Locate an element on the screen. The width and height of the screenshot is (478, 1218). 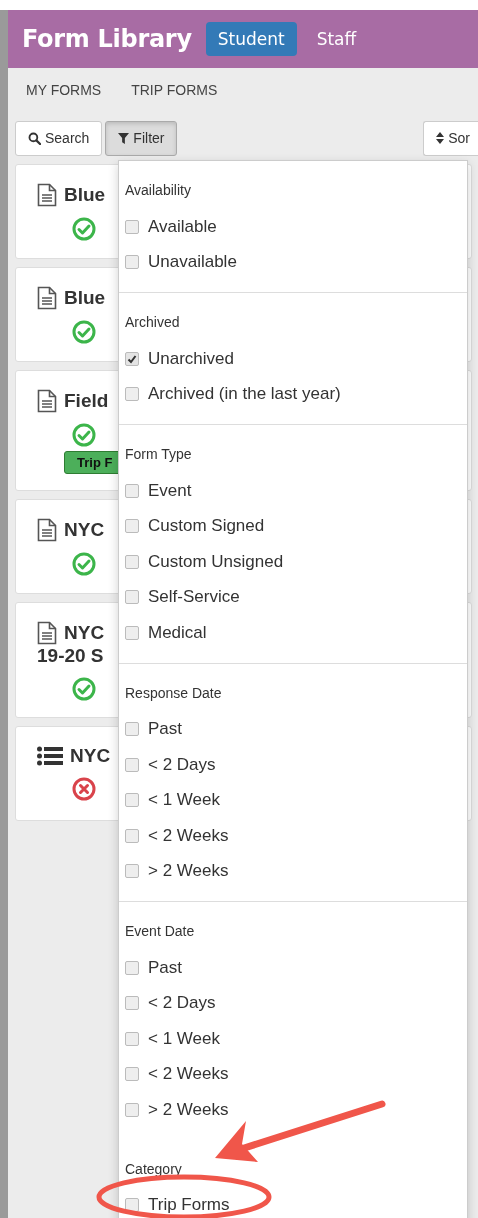
section-heading: Event Date is located at coordinates (160, 931).